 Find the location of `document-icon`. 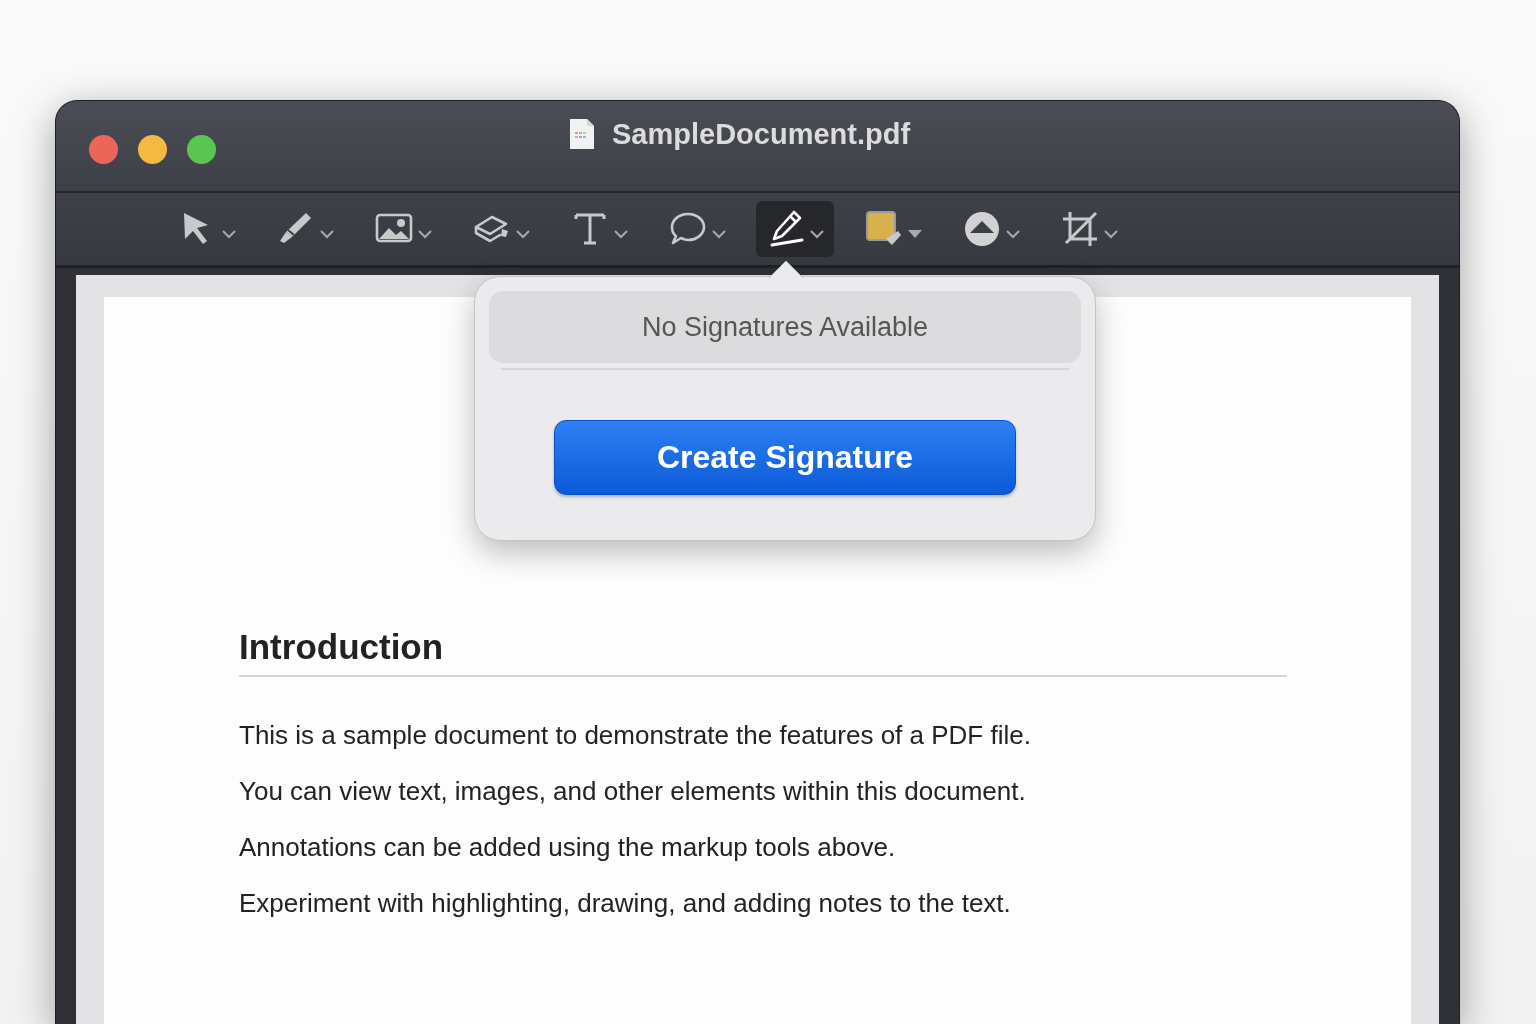

document-icon is located at coordinates (582, 134).